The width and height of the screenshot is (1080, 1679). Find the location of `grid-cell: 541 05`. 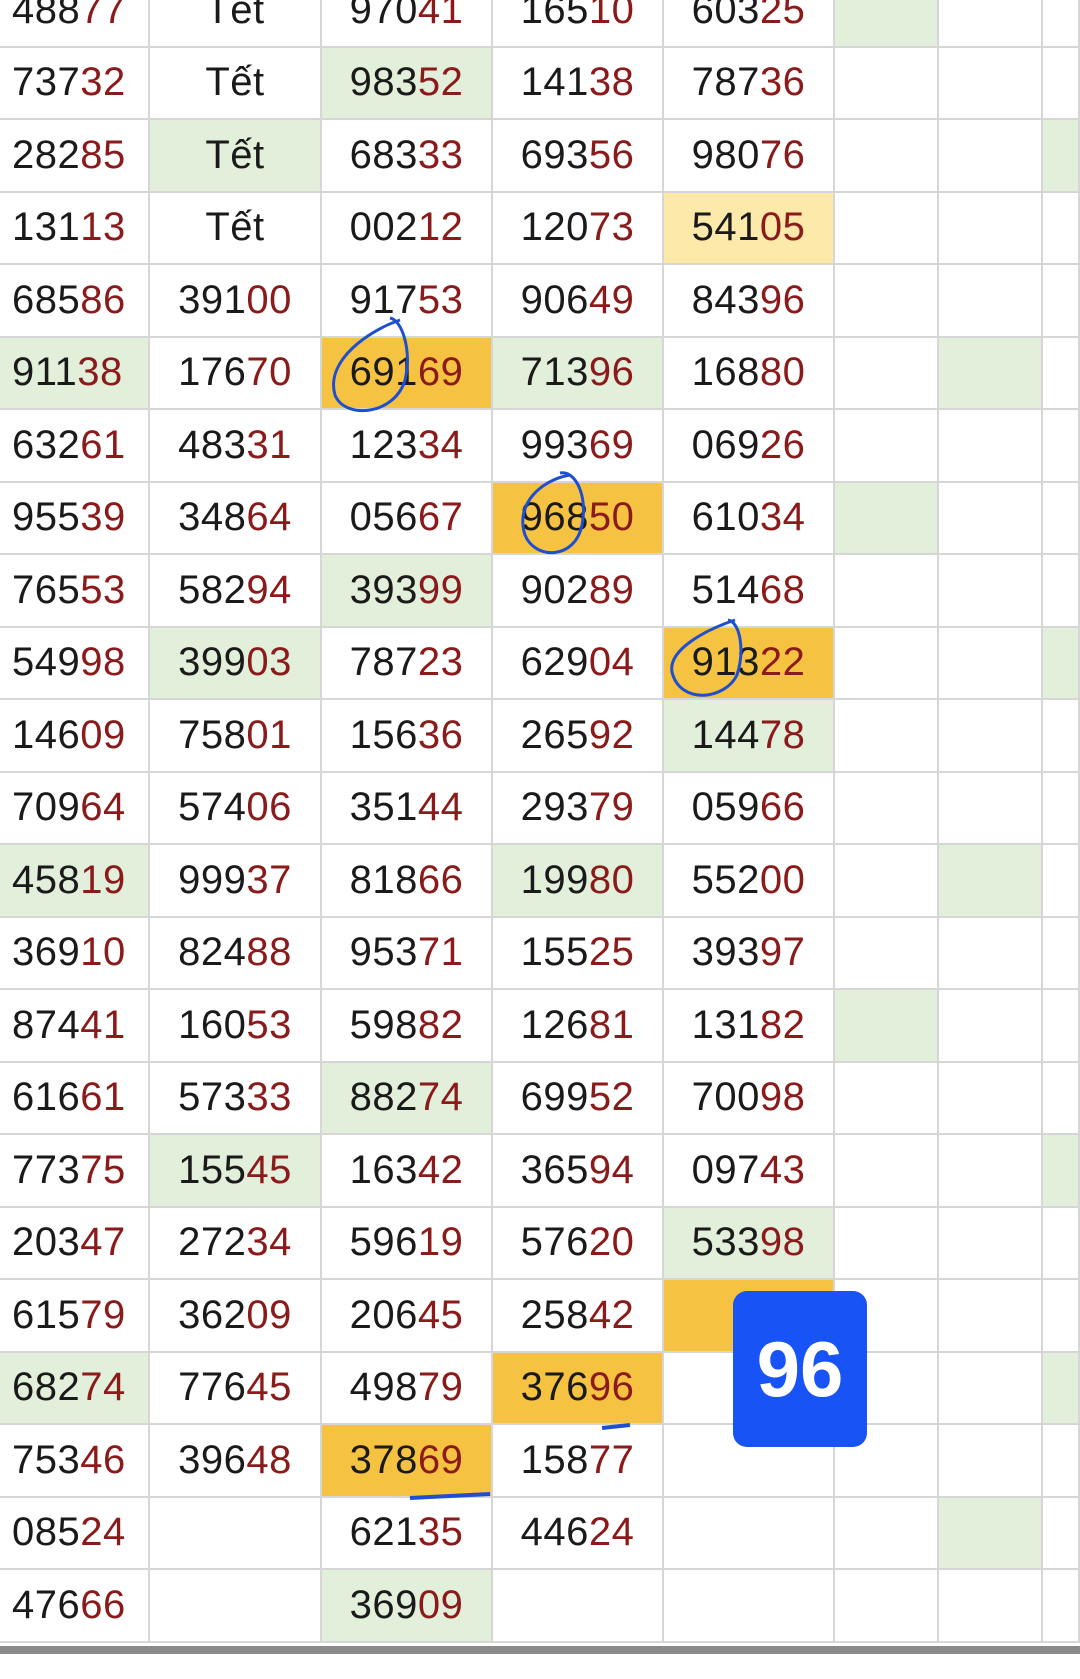

grid-cell: 541 05 is located at coordinates (749, 228).